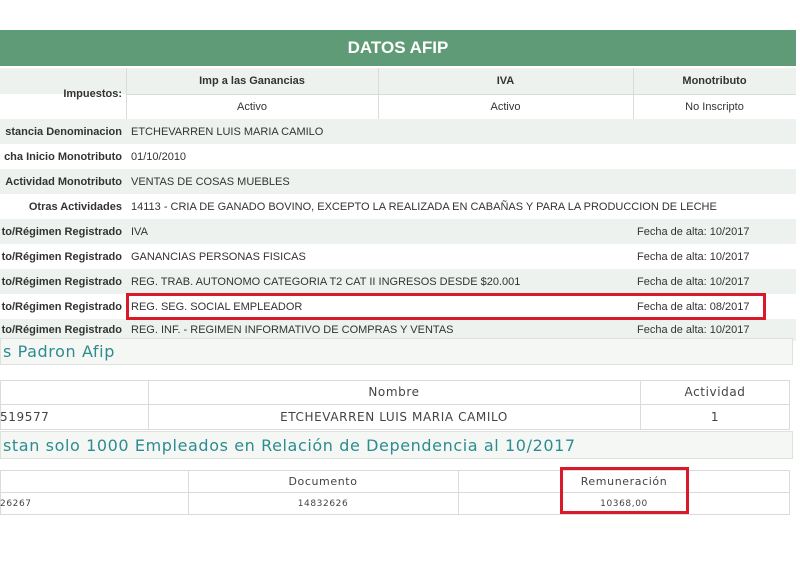  I want to click on padron-section-title: s Padron Afip, so click(396, 351).